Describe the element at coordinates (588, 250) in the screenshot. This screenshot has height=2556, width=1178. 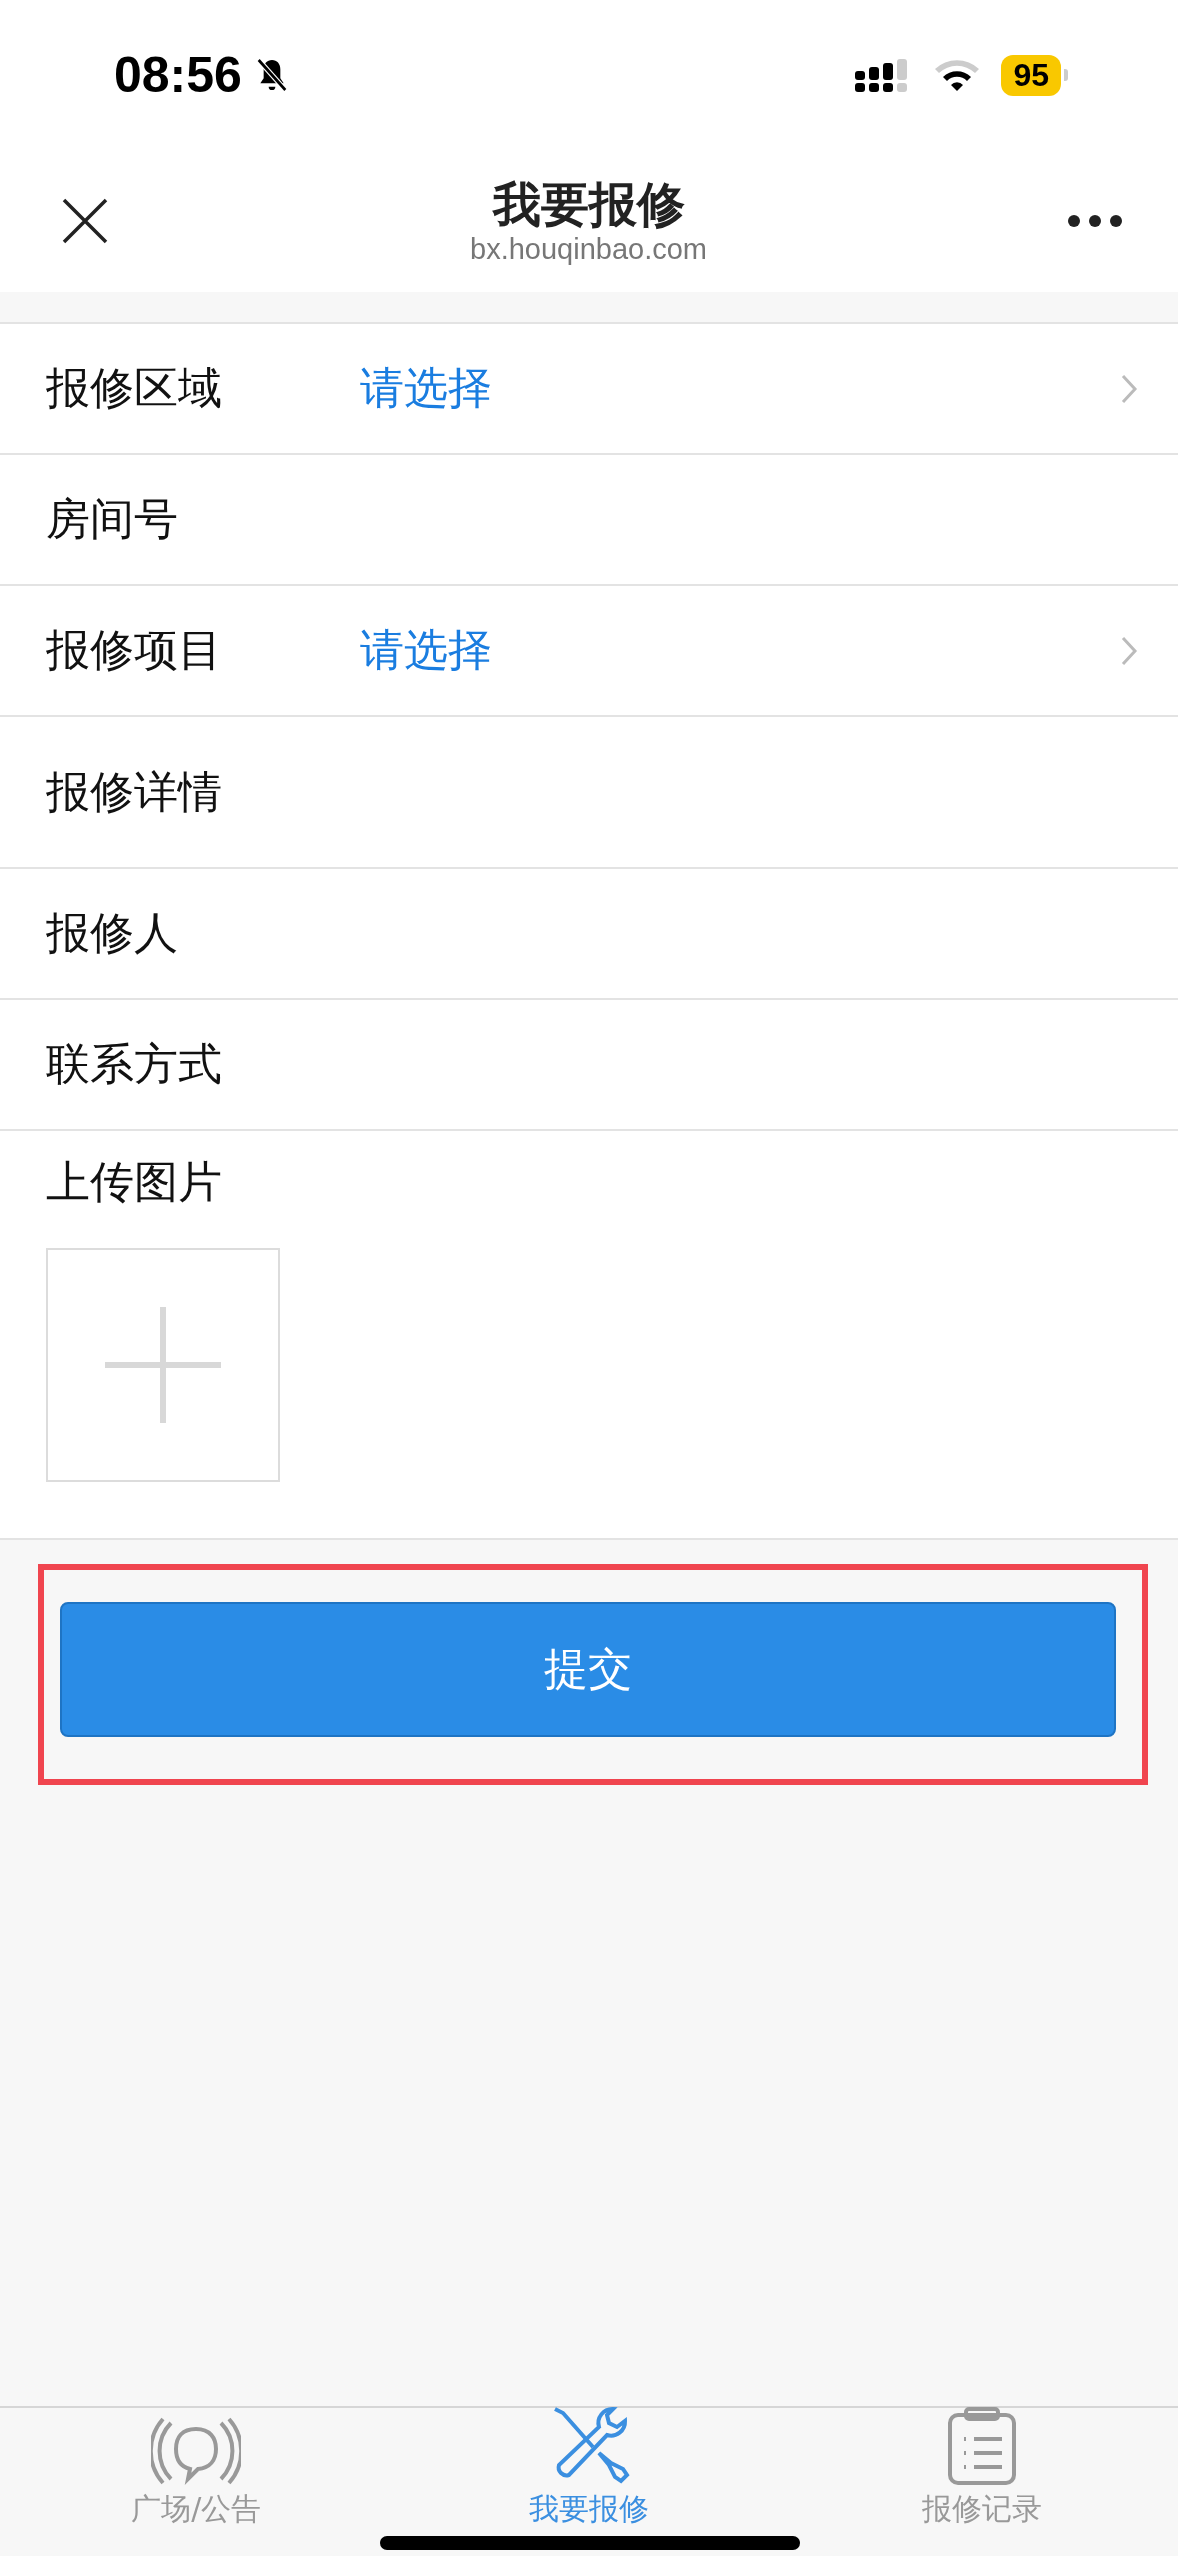
I see `page-url: bx.houqinbao.com` at that location.